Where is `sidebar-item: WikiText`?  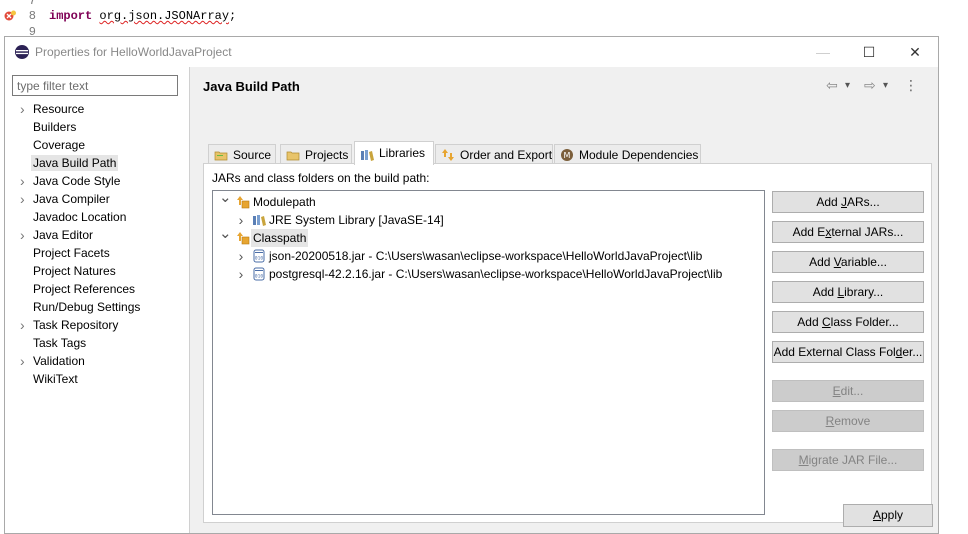
sidebar-item: WikiText is located at coordinates (97, 379).